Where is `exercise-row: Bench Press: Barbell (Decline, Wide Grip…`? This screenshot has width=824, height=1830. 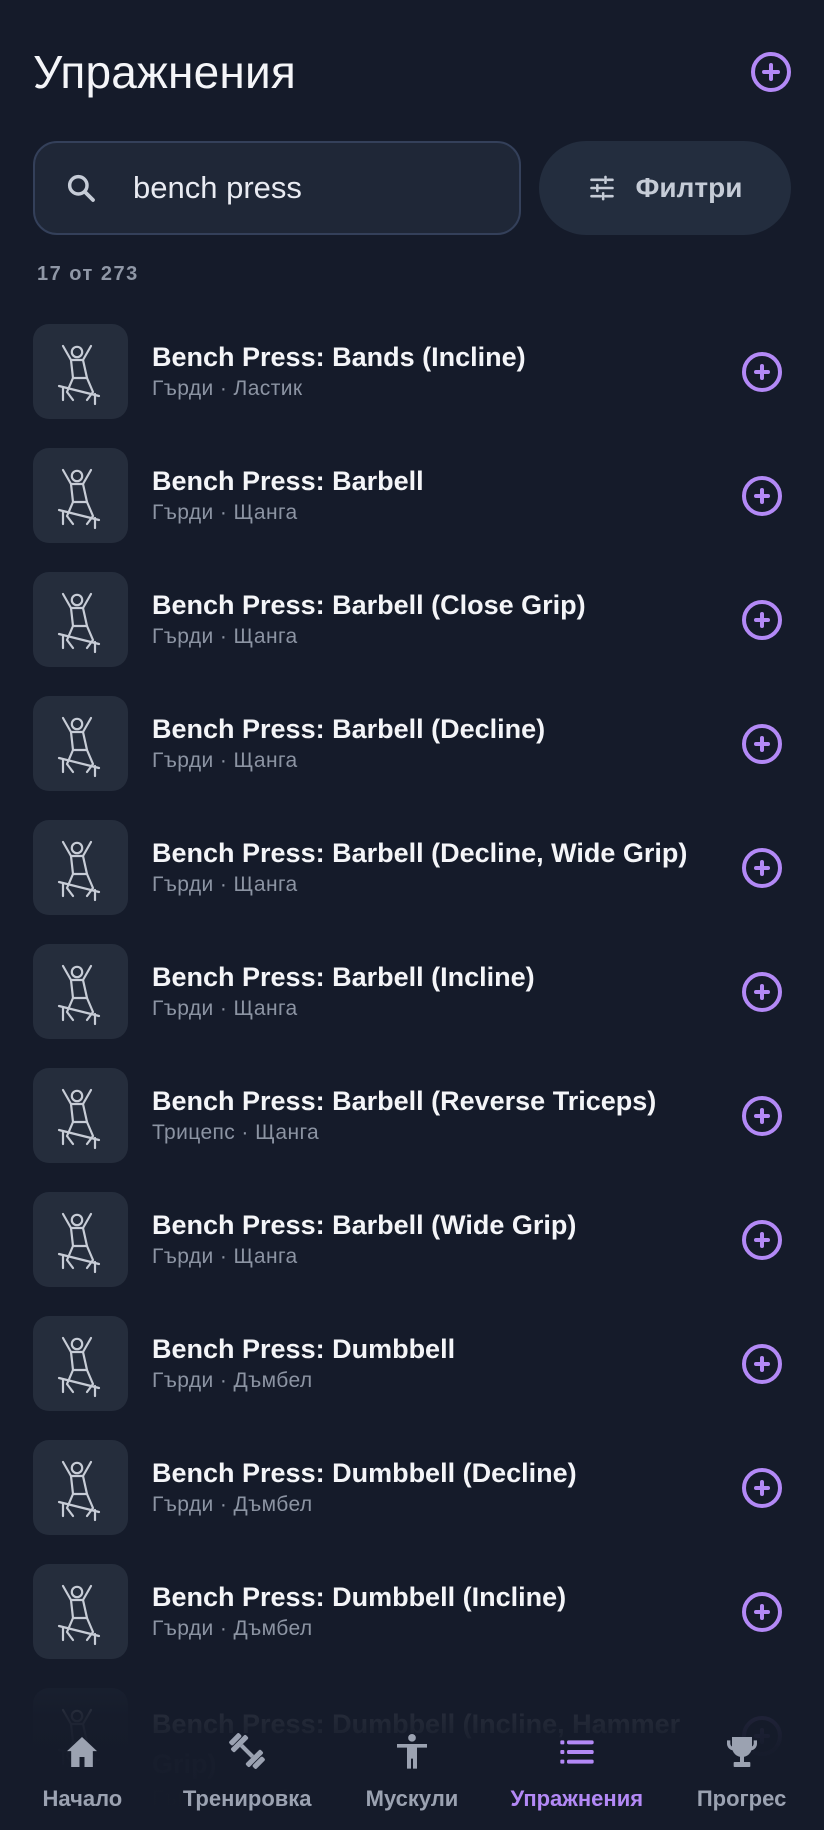 exercise-row: Bench Press: Barbell (Decline, Wide Grip… is located at coordinates (412, 882).